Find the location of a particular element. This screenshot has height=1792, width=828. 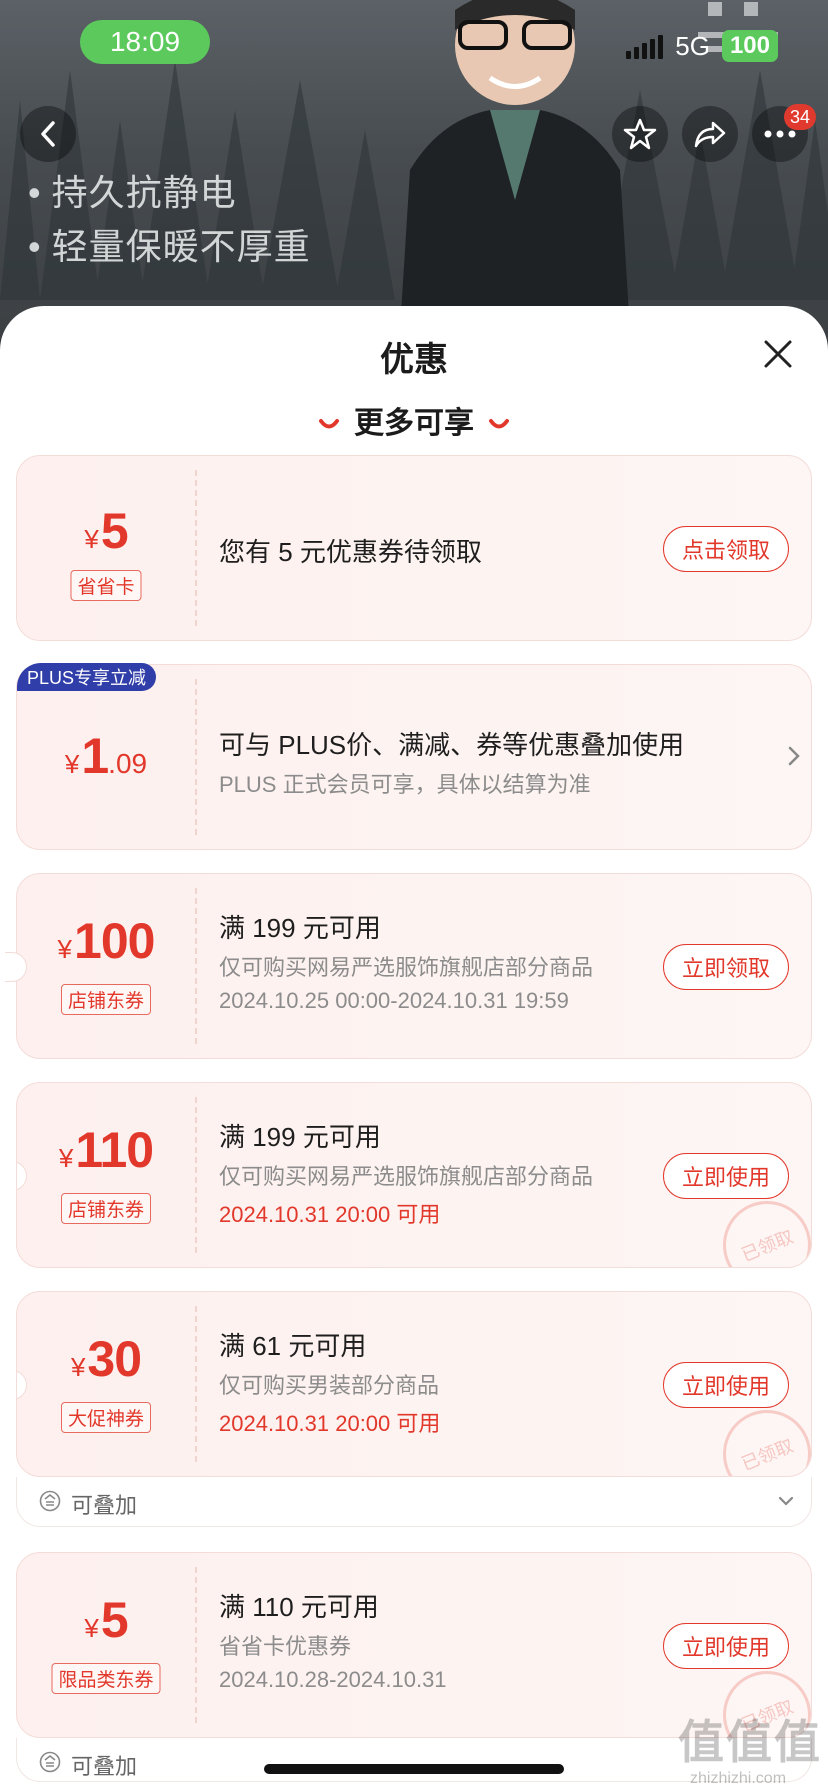

coupon-title: 满 61 元可用 is located at coordinates (293, 1346).